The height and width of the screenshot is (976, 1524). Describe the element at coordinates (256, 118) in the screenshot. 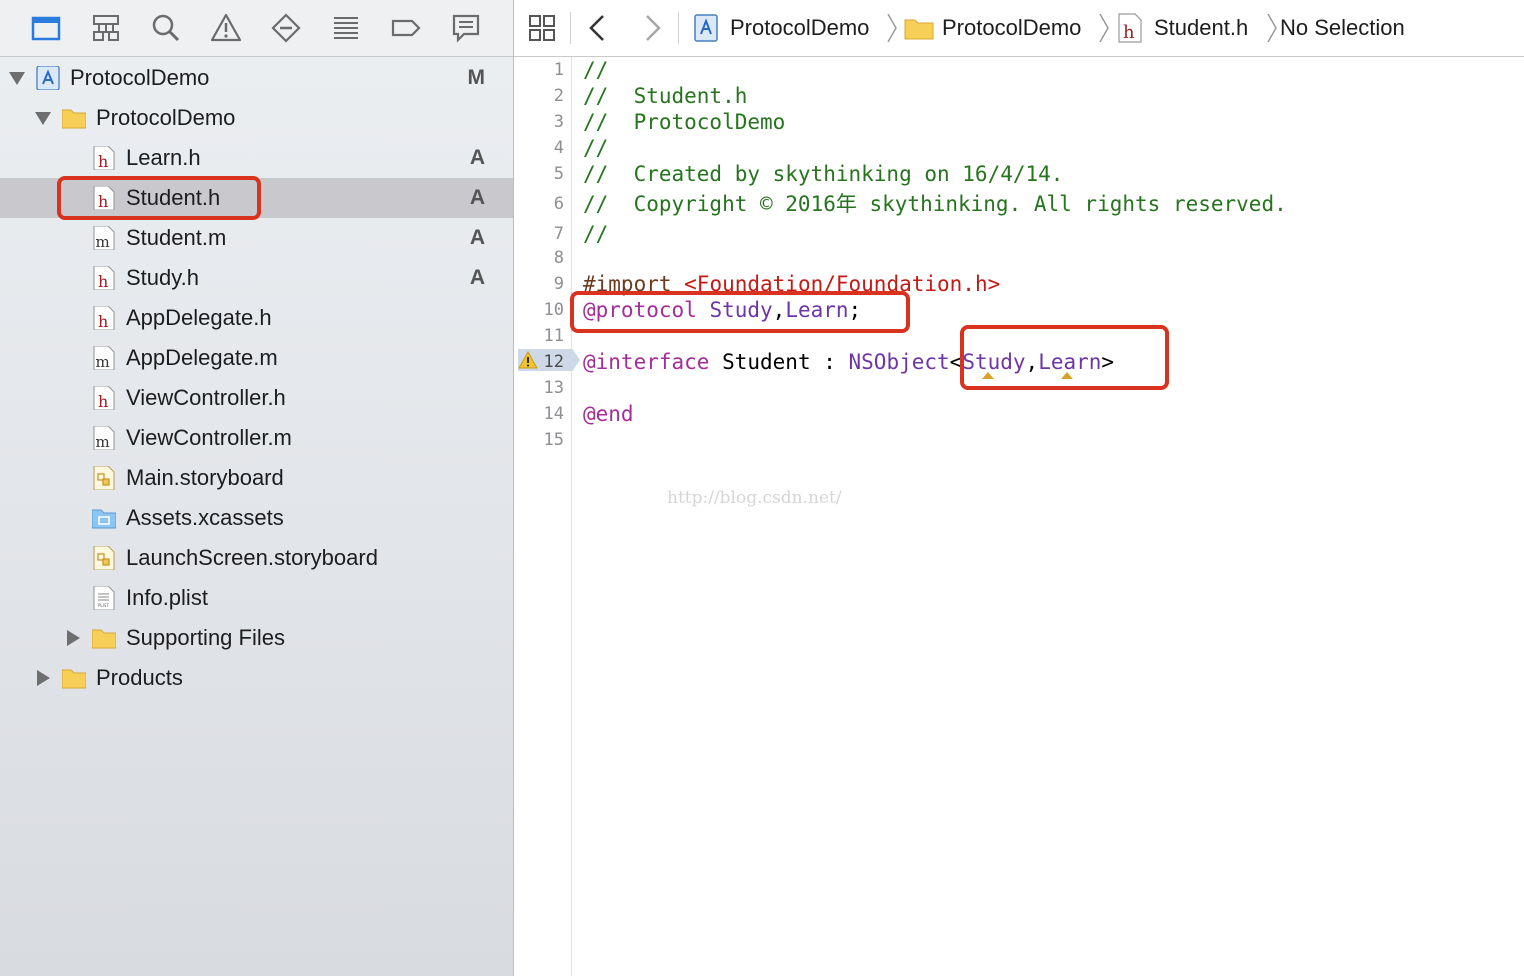

I see `file-tree-row: ProtocolDemo` at that location.